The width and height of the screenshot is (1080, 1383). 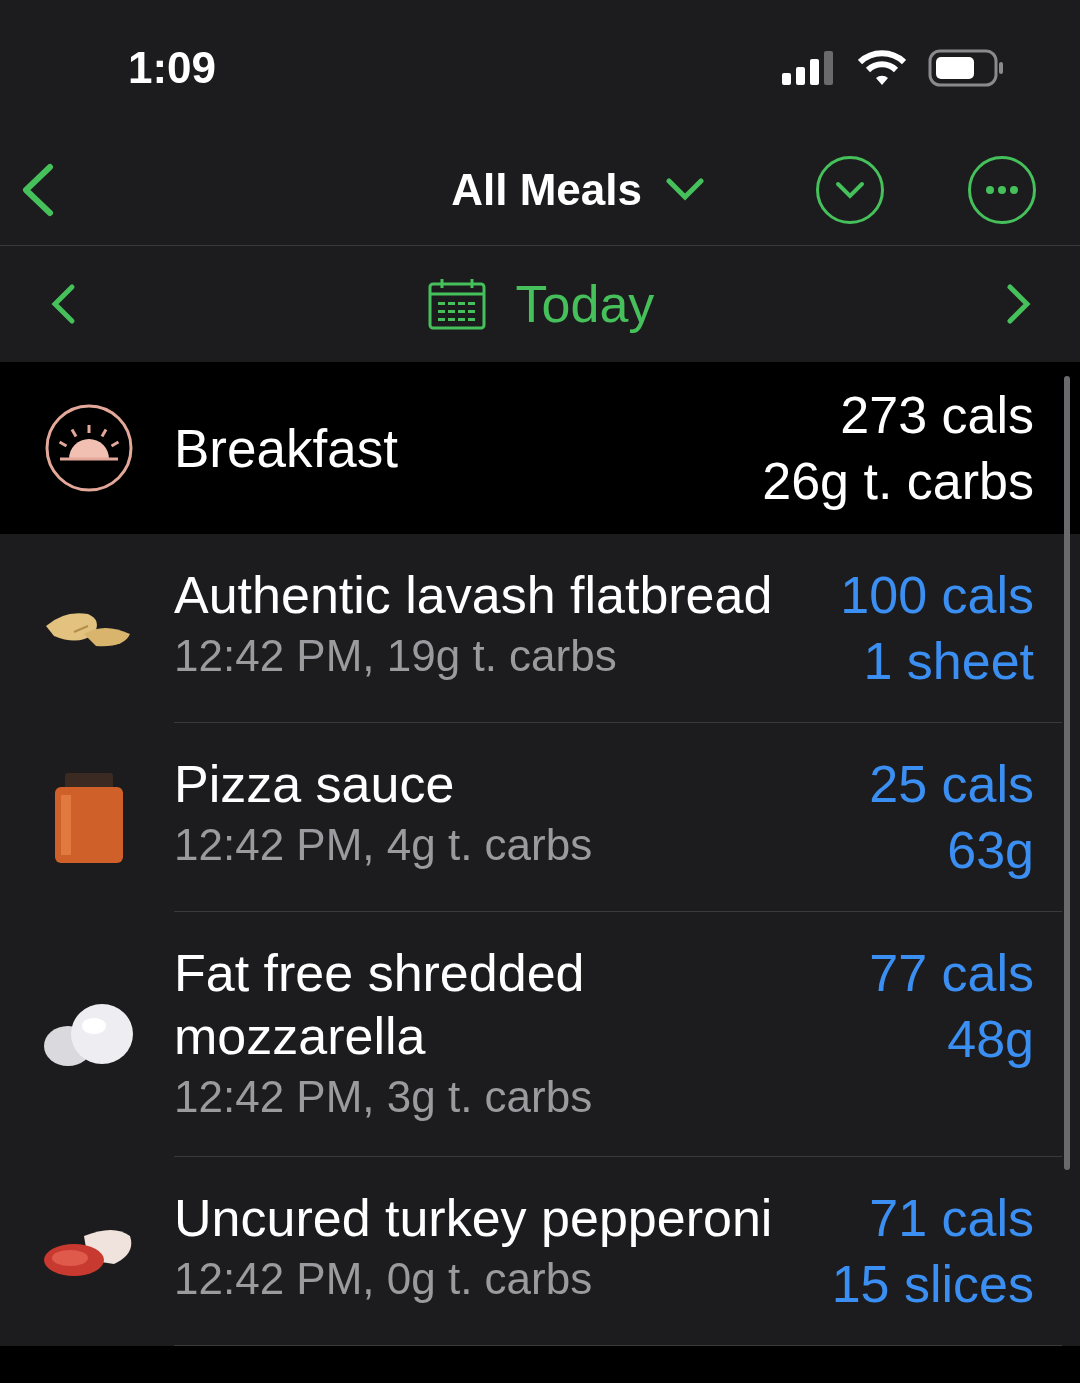 I want to click on food-calories: 25 cals, so click(x=951, y=785).